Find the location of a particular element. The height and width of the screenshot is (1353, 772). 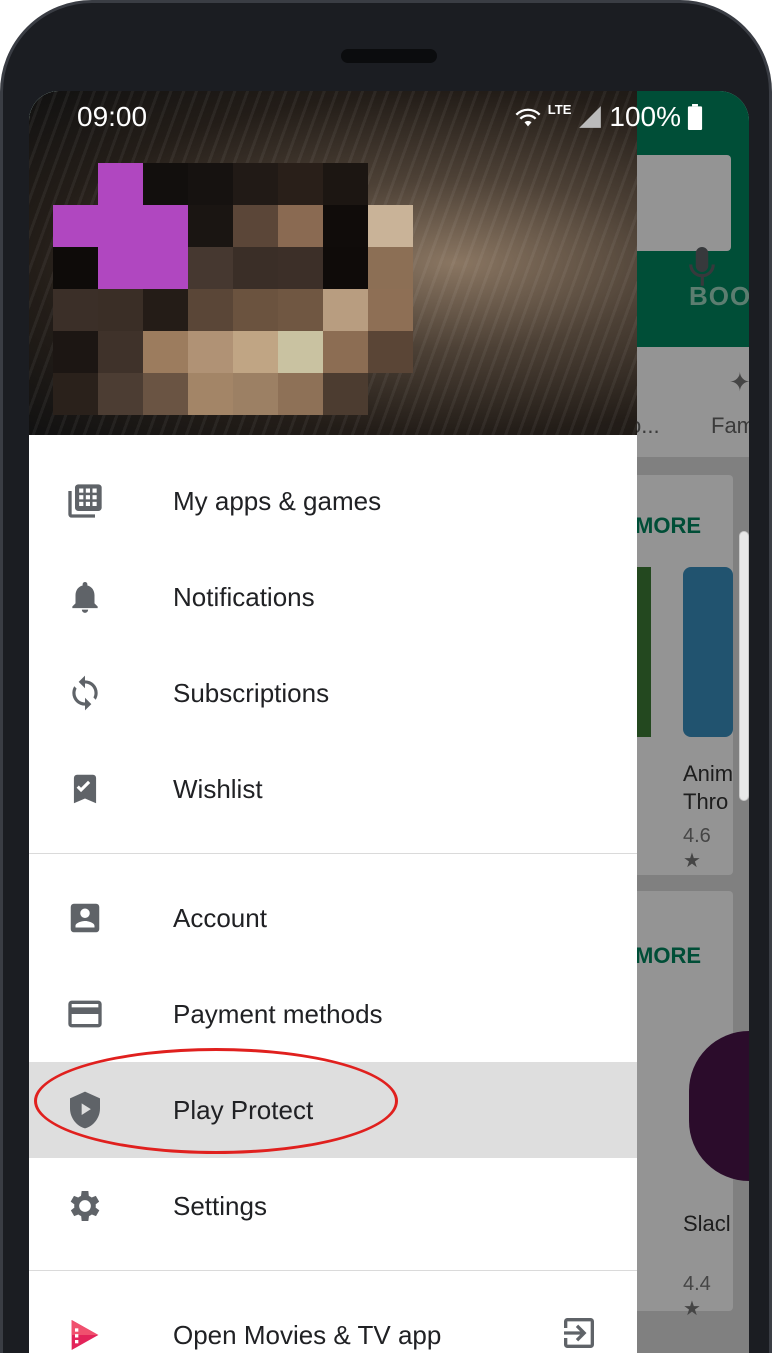

status-bar: 09:00 LTE 100% is located at coordinates (389, 116).